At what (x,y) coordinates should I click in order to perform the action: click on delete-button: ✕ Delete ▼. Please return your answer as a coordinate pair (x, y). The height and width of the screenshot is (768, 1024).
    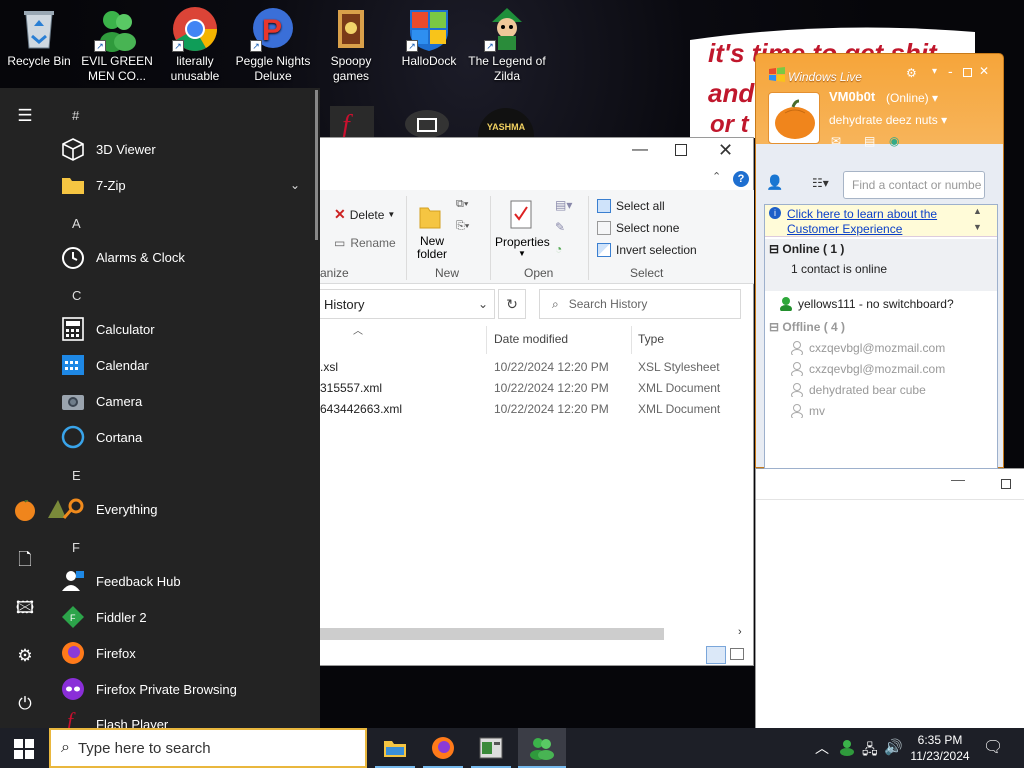
    Looking at the image, I should click on (364, 214).